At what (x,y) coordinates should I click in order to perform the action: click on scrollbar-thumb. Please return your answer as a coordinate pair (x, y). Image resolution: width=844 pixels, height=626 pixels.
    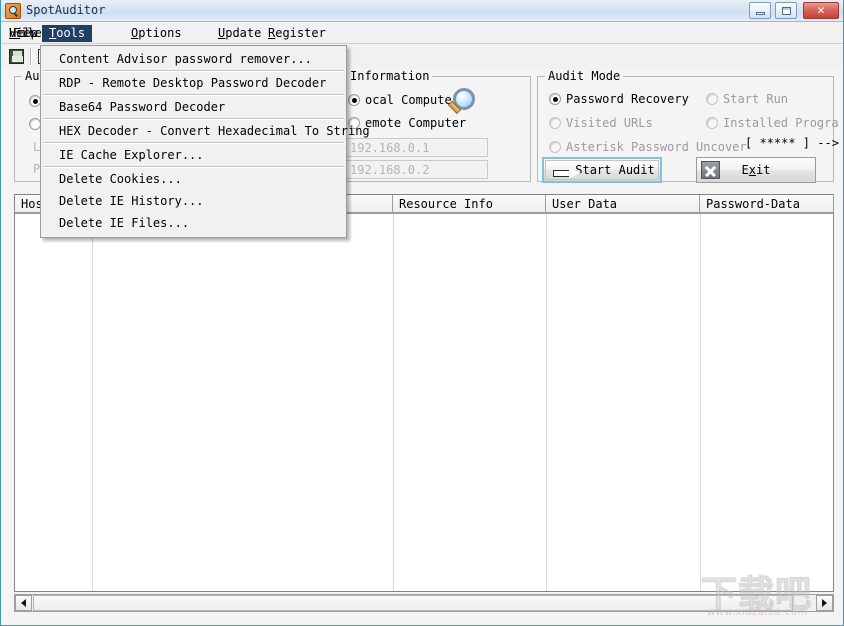
    Looking at the image, I should click on (413, 603).